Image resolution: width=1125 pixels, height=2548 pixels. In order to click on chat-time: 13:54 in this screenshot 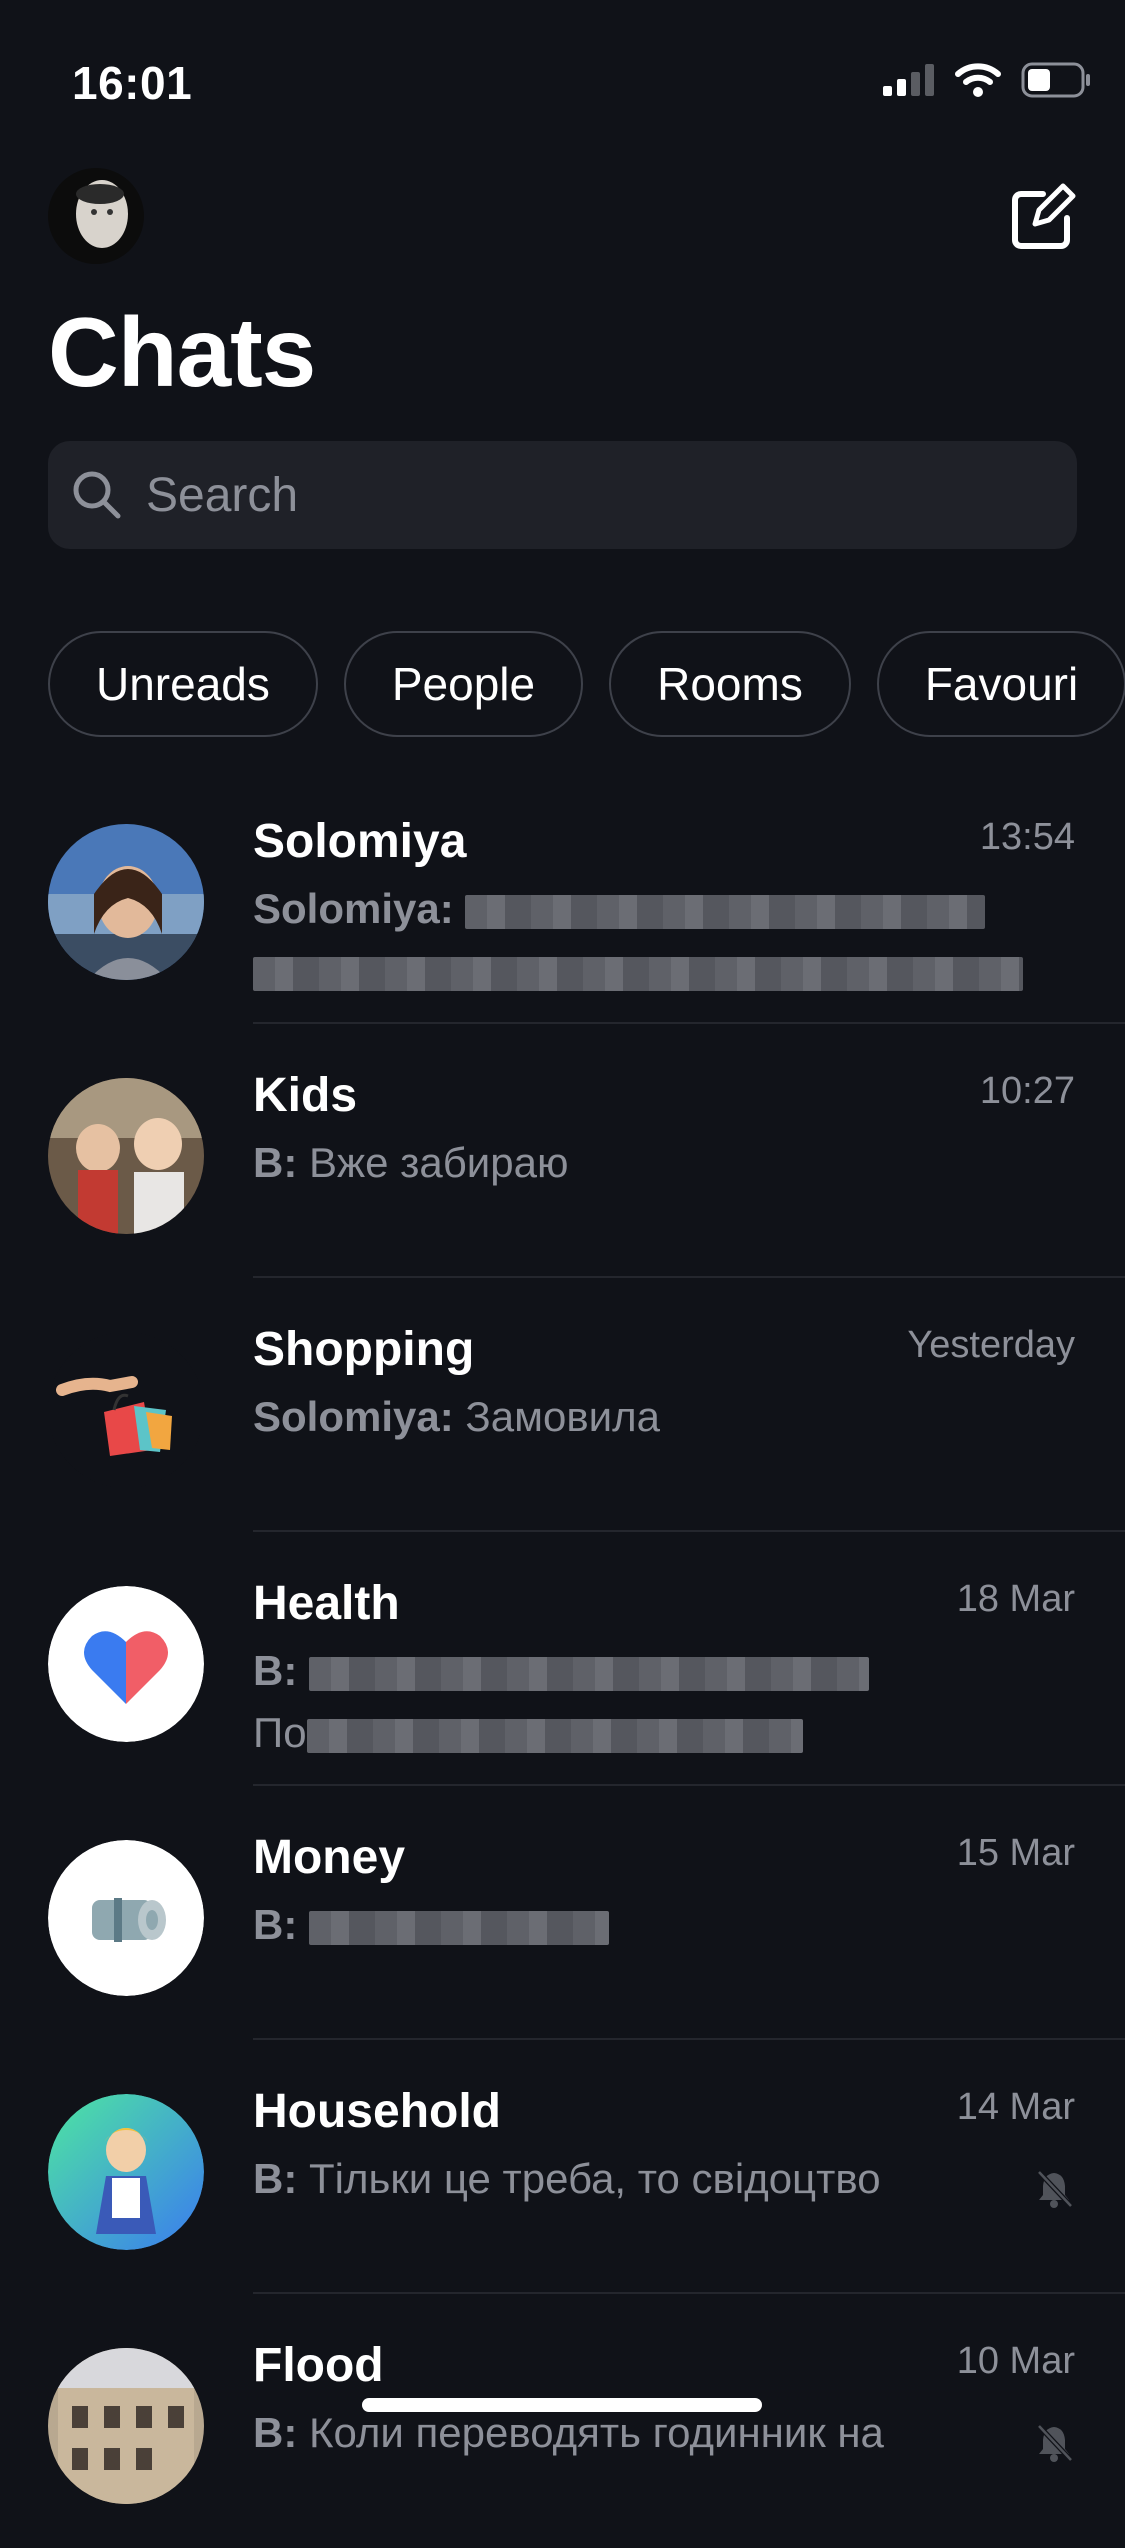, I will do `click(1027, 837)`.